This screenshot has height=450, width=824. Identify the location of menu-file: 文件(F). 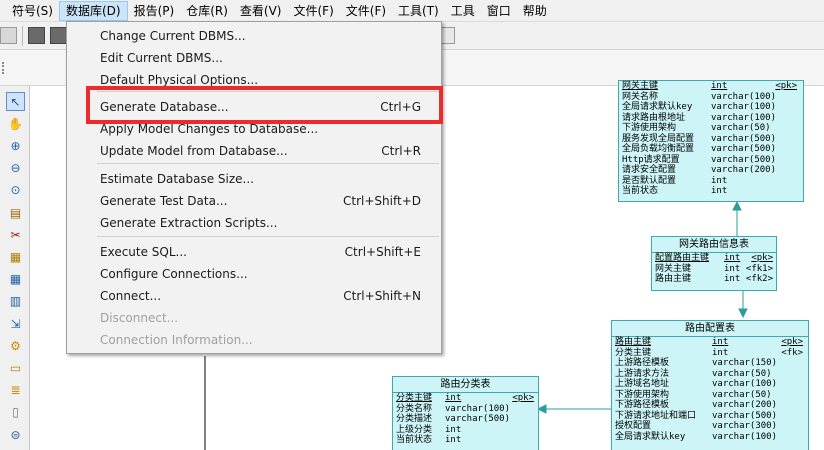
(313, 11).